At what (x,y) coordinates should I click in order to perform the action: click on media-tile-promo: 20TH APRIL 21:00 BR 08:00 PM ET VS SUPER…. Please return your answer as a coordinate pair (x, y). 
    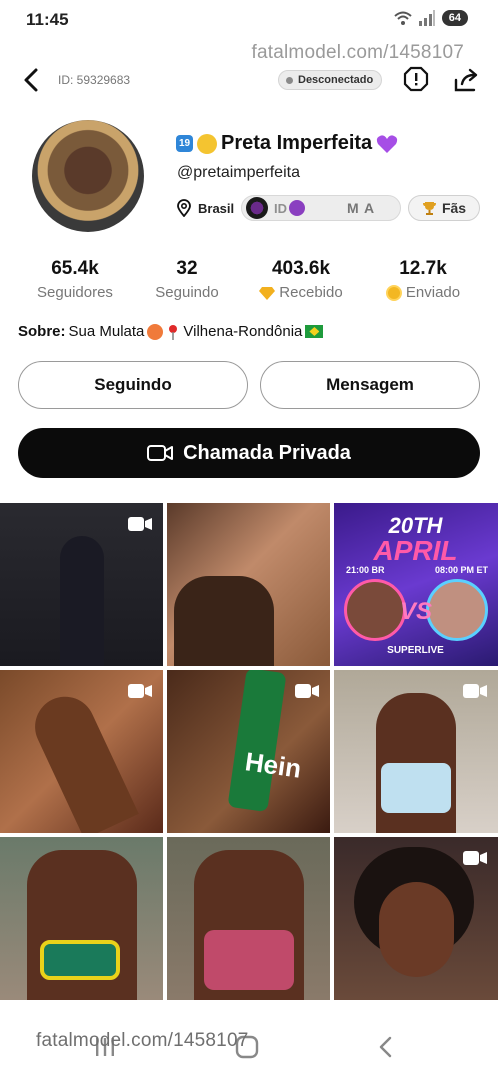
    Looking at the image, I should click on (416, 584).